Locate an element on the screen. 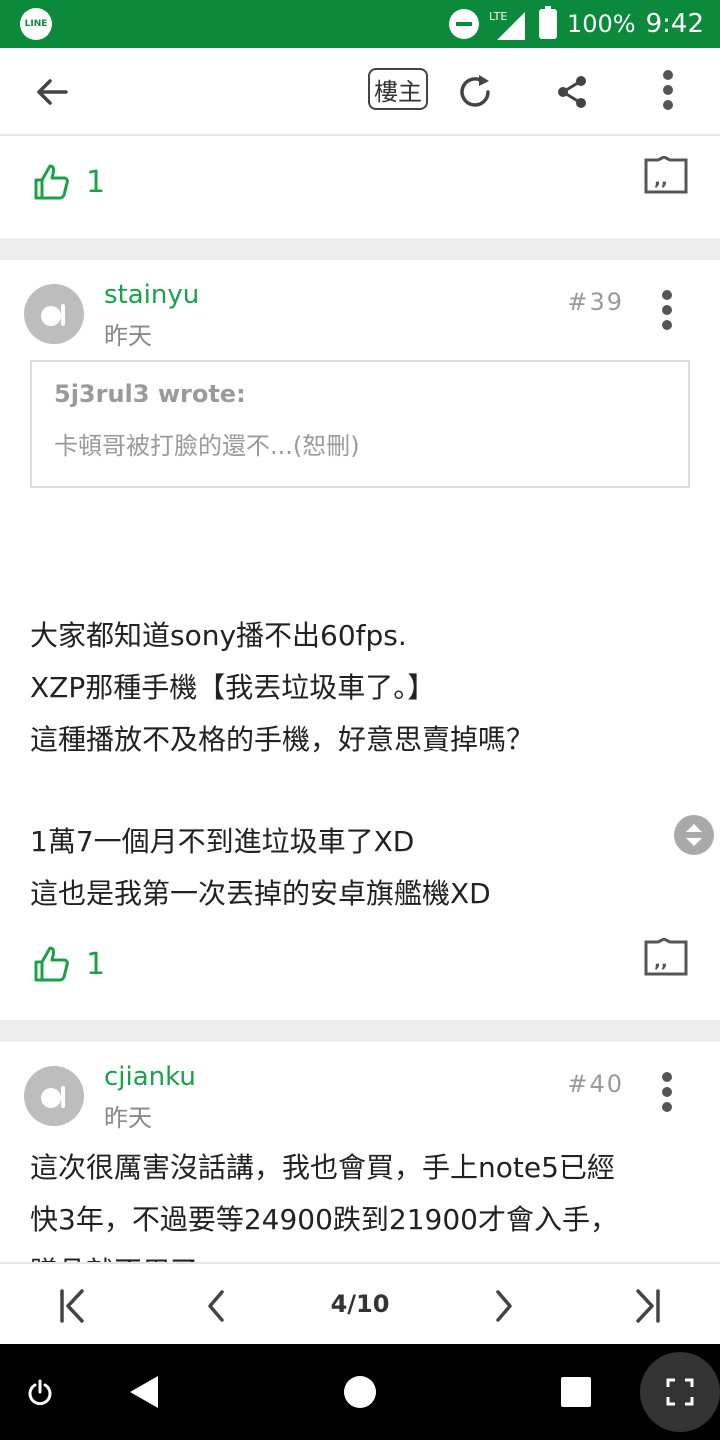 This screenshot has height=1440, width=720. recents-button is located at coordinates (576, 1392).